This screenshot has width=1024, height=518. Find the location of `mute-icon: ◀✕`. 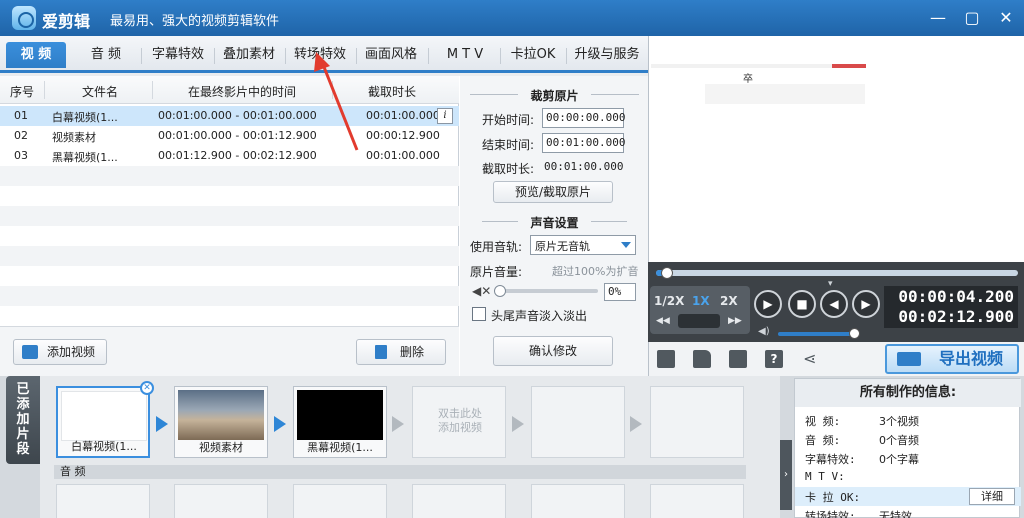

mute-icon: ◀✕ is located at coordinates (481, 291).